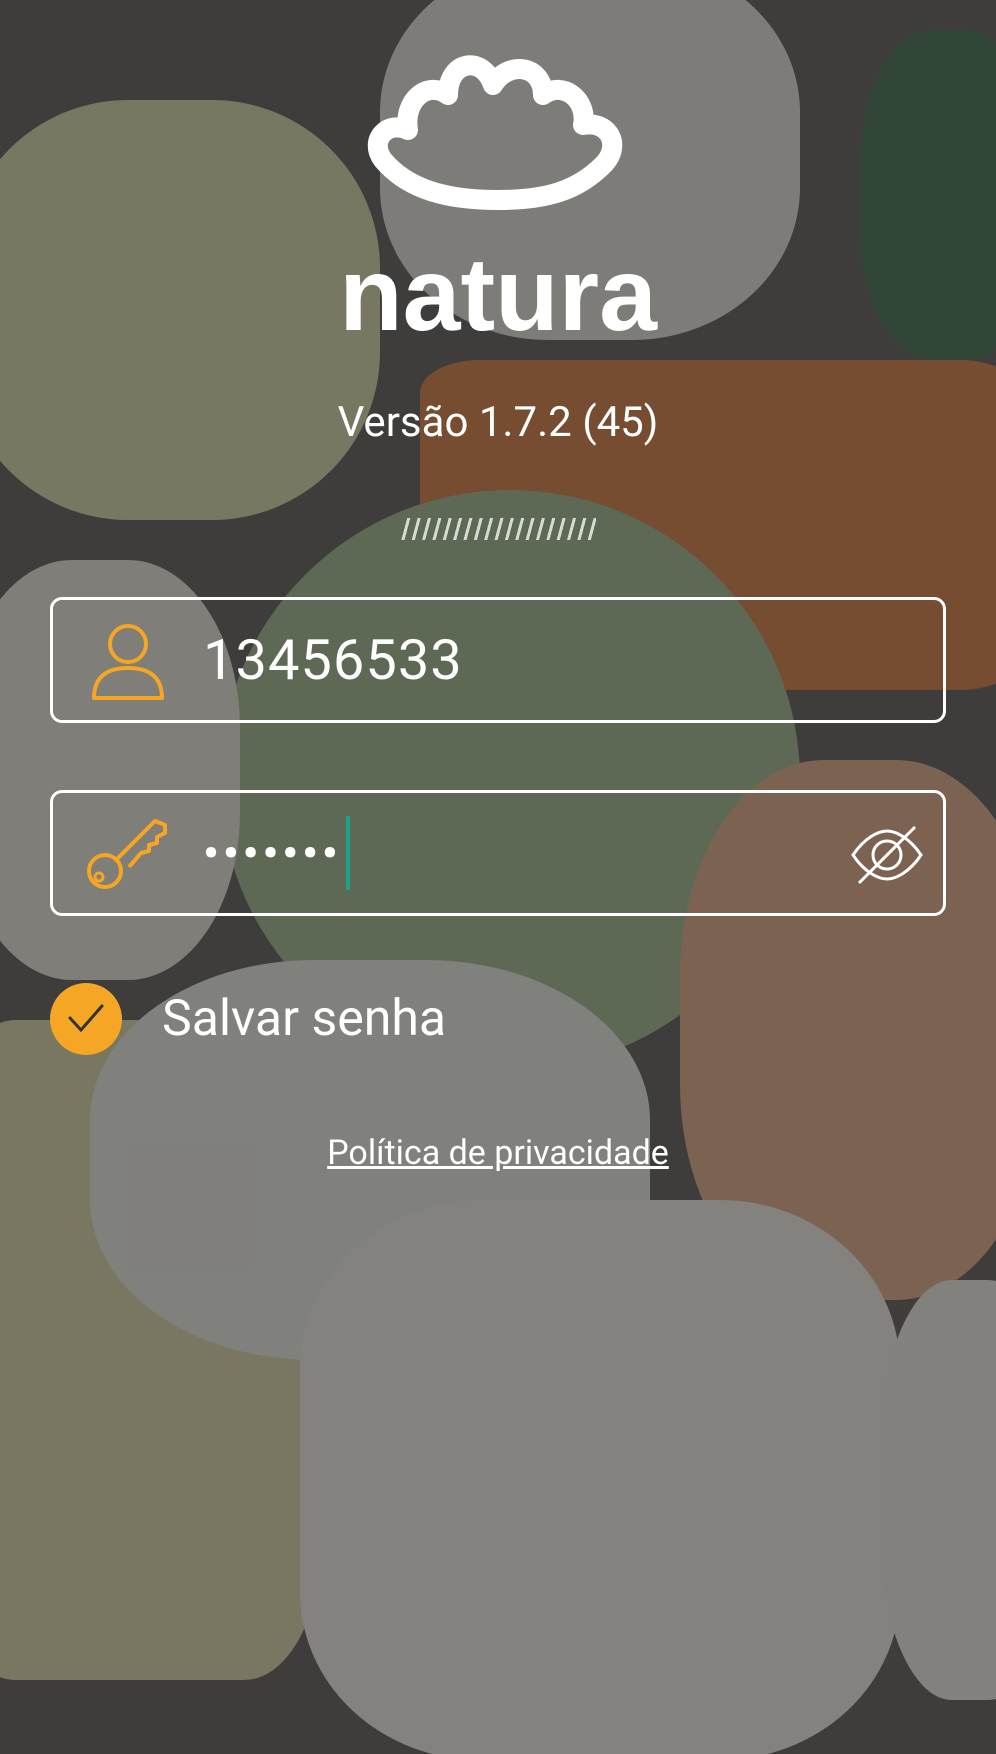  What do you see at coordinates (498, 529) in the screenshot?
I see `loading-indicator` at bounding box center [498, 529].